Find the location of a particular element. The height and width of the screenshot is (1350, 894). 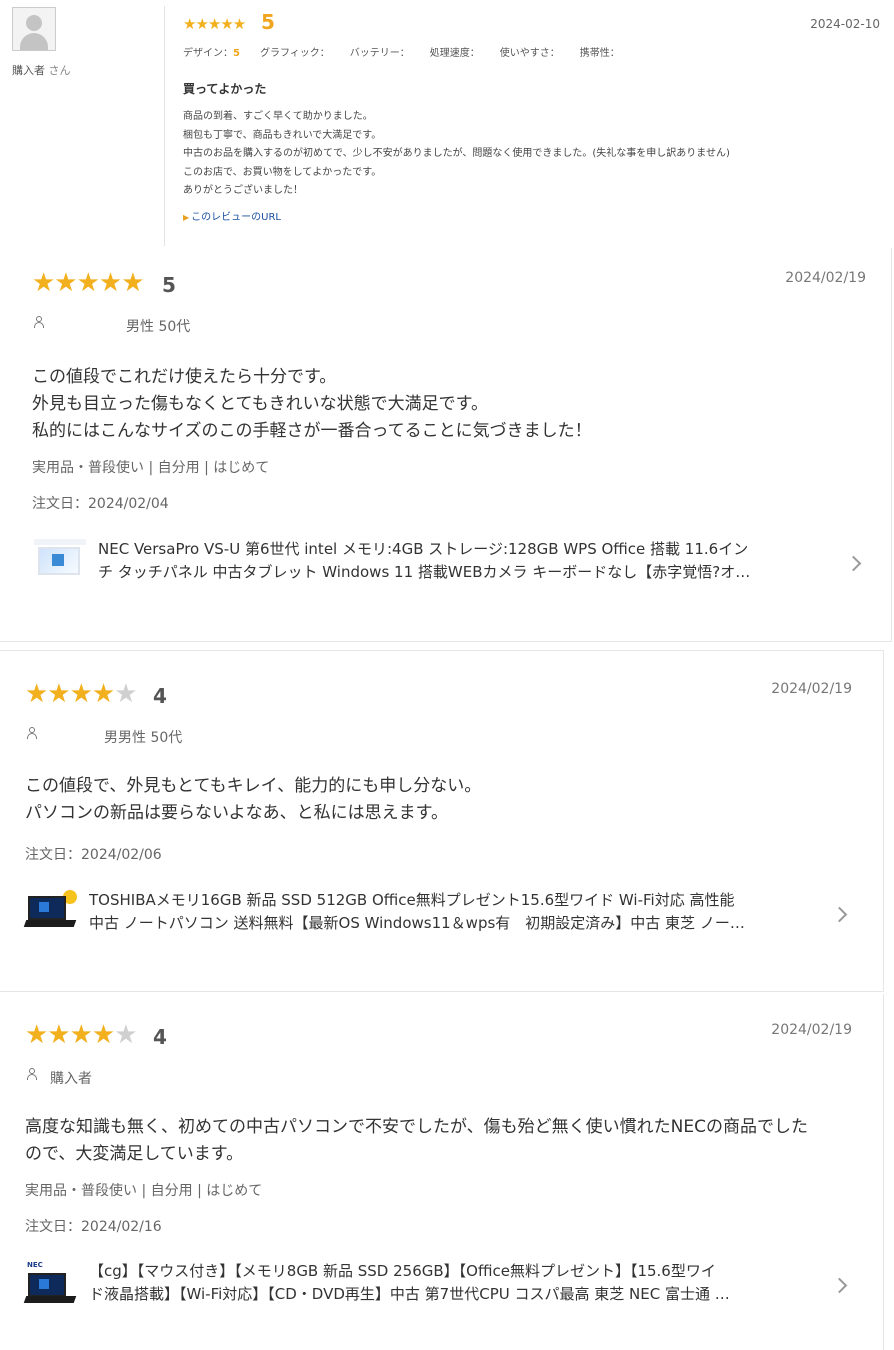

divider is located at coordinates (164, 126).